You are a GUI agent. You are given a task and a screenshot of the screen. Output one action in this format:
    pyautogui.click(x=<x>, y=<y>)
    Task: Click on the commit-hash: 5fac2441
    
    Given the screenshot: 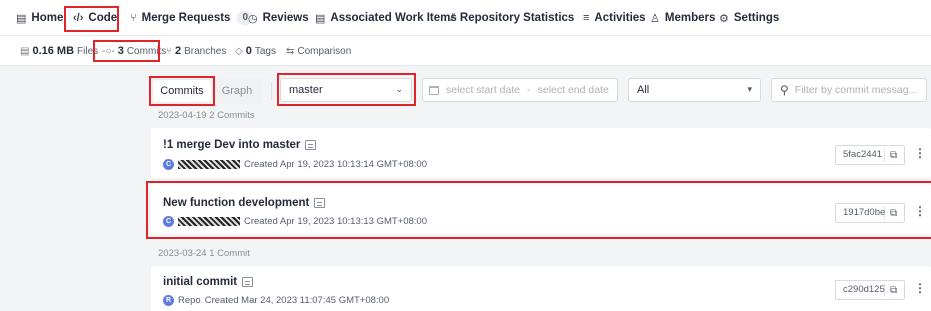 What is the action you would take?
    pyautogui.click(x=860, y=155)
    